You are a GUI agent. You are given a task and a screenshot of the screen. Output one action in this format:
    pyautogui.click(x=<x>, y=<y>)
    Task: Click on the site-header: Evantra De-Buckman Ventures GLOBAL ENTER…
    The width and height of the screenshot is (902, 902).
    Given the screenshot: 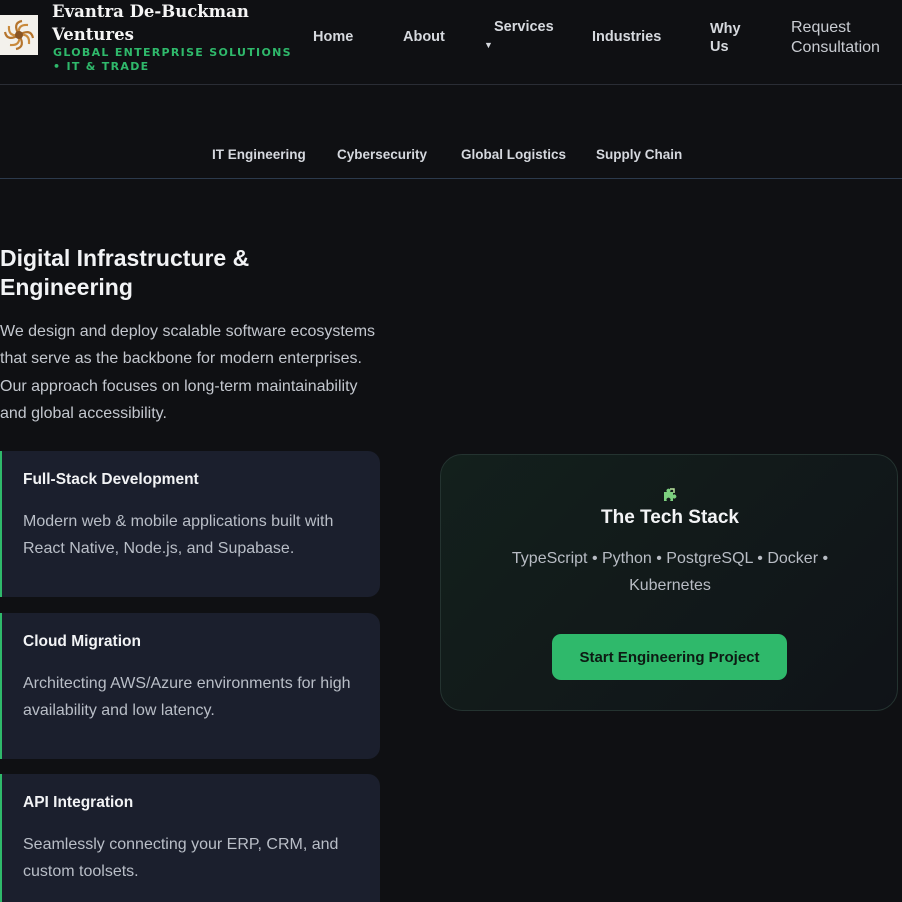 What is the action you would take?
    pyautogui.click(x=451, y=42)
    